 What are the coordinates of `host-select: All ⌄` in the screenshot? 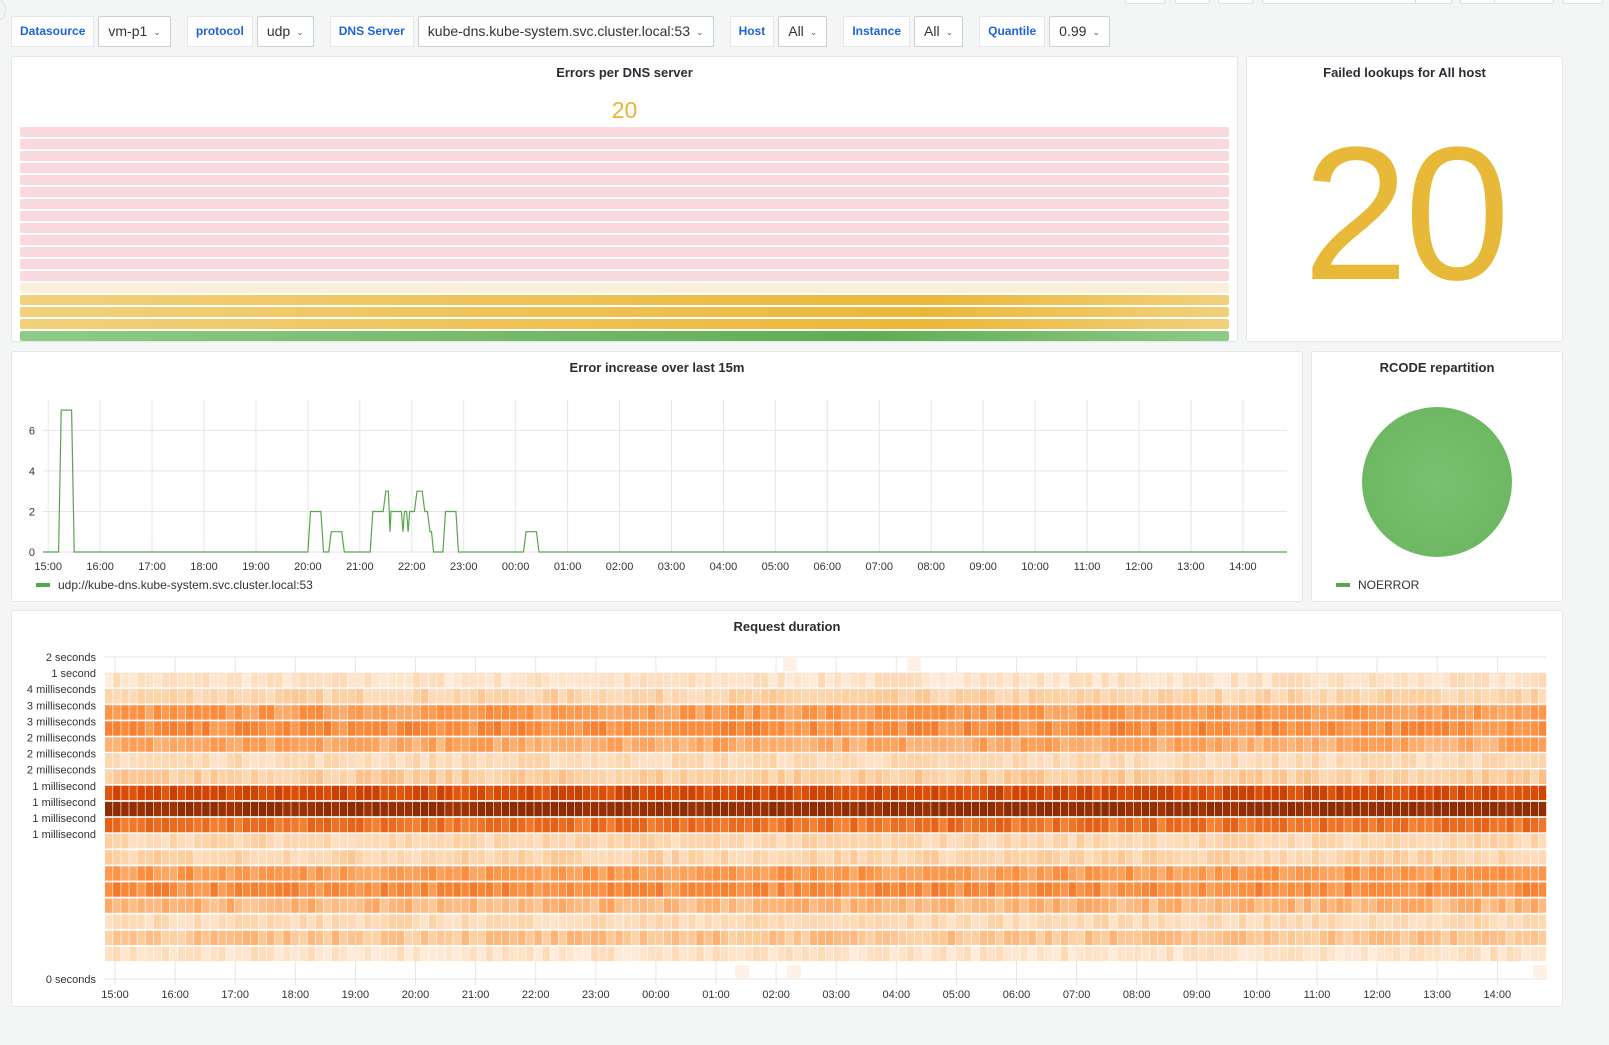 It's located at (803, 31).